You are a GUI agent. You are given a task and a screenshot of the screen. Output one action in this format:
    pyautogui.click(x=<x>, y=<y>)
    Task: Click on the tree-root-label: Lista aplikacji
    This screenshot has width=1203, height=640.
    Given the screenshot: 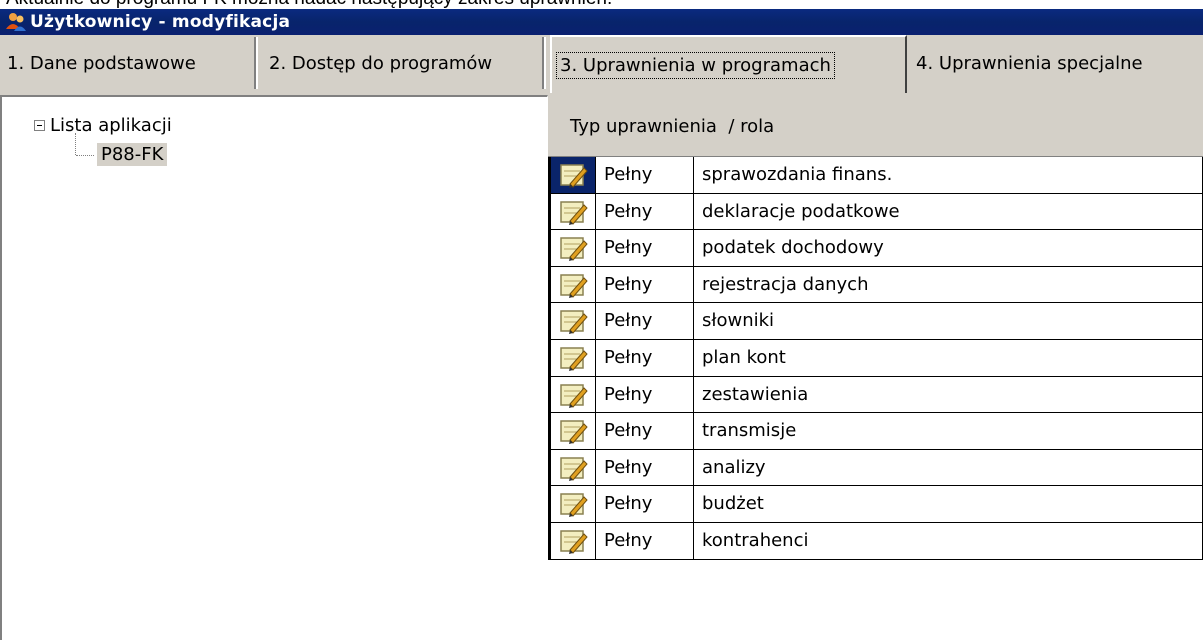 What is the action you would take?
    pyautogui.click(x=111, y=125)
    